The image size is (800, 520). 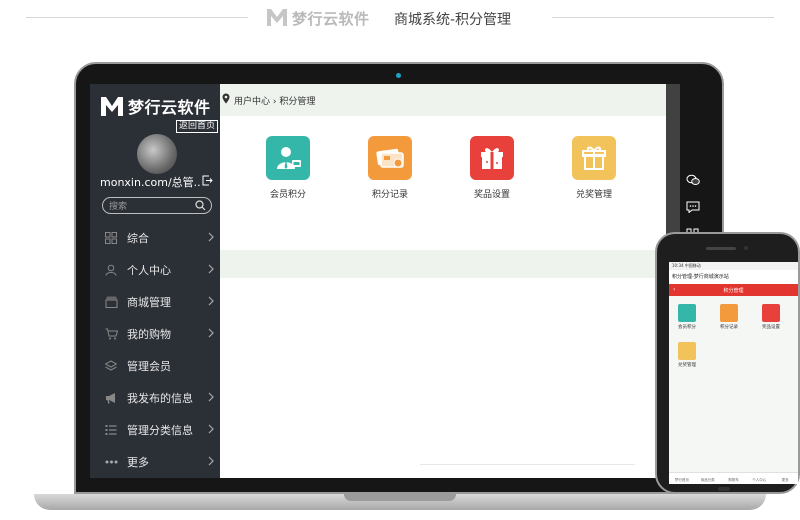 I want to click on grid-icon, so click(x=111, y=238).